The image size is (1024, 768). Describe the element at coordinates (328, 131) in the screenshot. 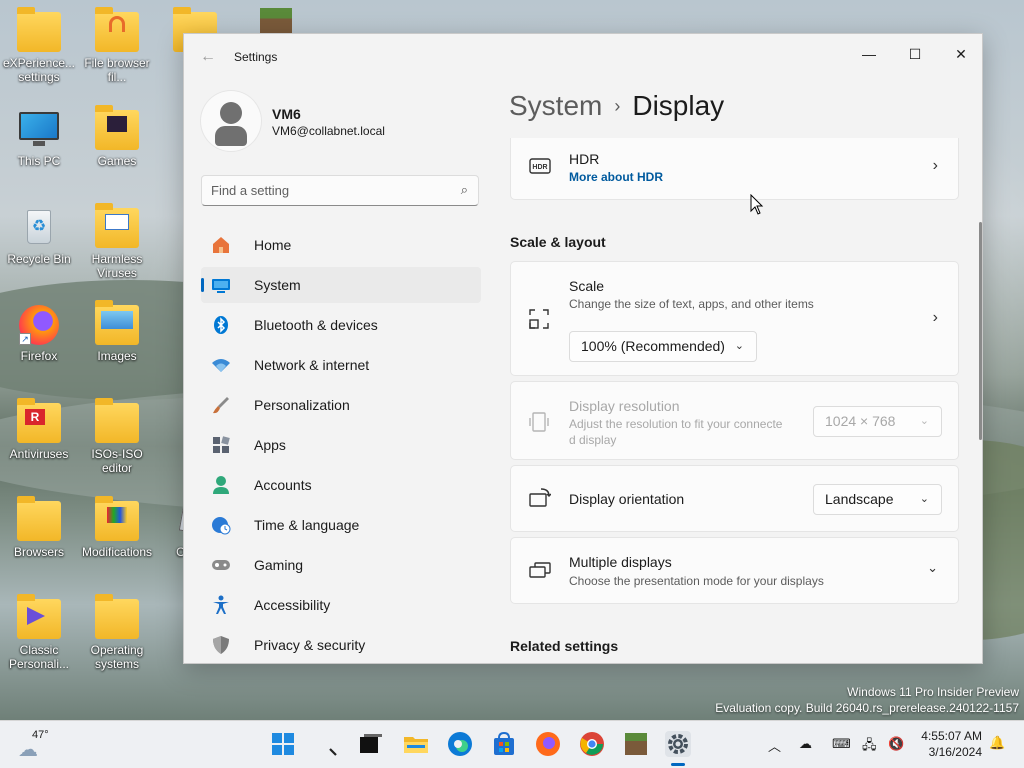

I see `profile-email: VM6@collabnet.local` at that location.